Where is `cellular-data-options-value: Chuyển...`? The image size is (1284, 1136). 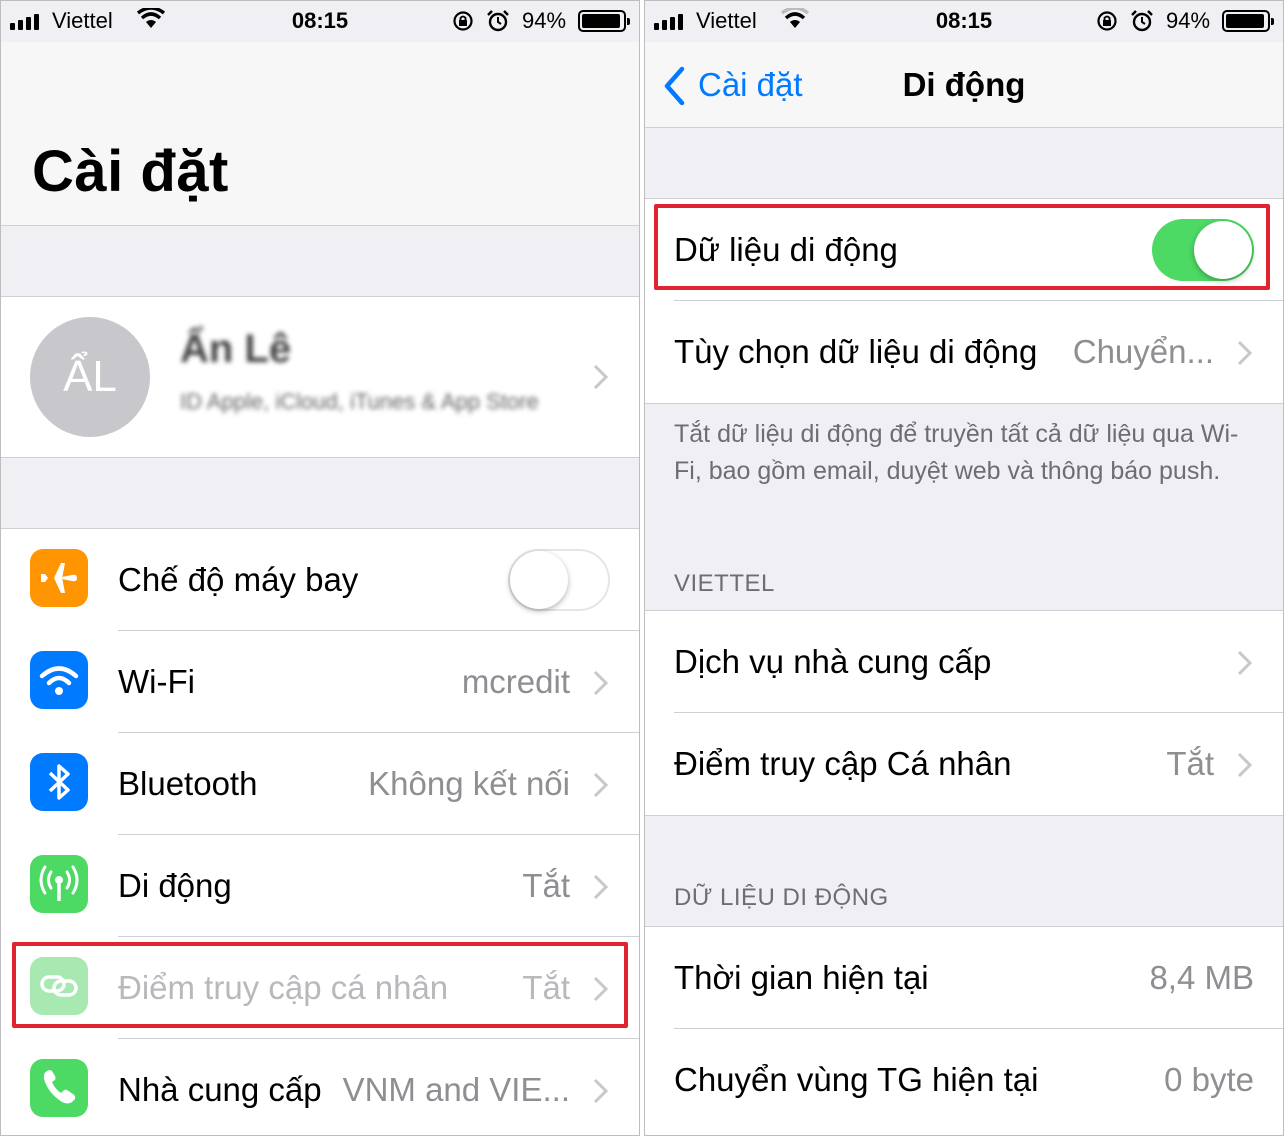 cellular-data-options-value: Chuyển... is located at coordinates (1143, 351).